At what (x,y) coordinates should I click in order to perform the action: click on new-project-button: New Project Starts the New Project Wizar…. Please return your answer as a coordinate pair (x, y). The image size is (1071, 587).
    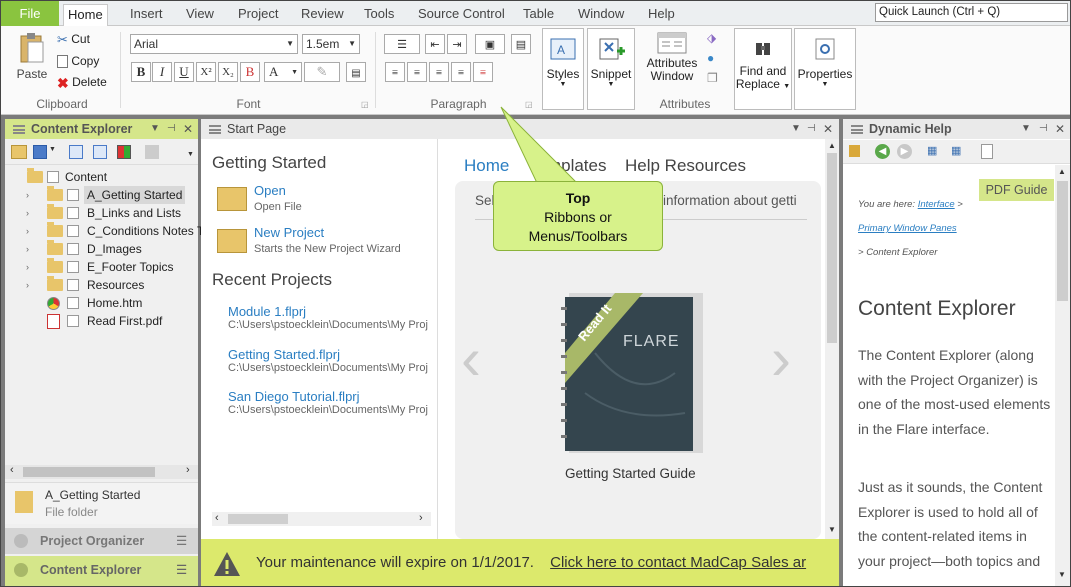
    Looking at the image, I should click on (322, 241).